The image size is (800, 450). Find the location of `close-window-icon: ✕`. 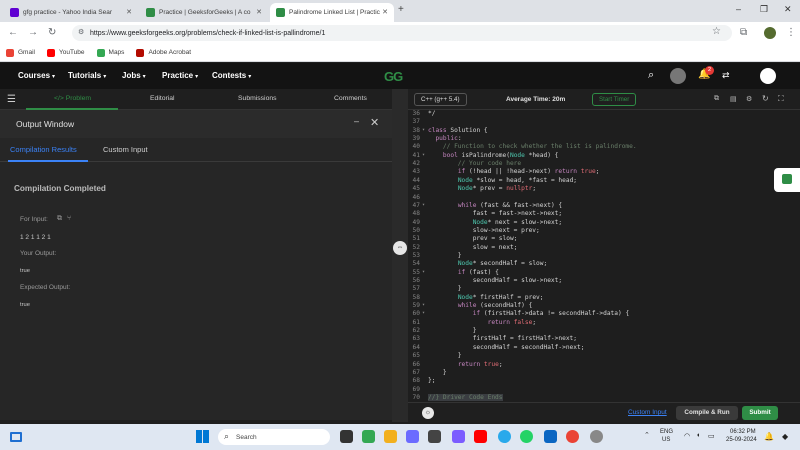

close-window-icon: ✕ is located at coordinates (788, 9).